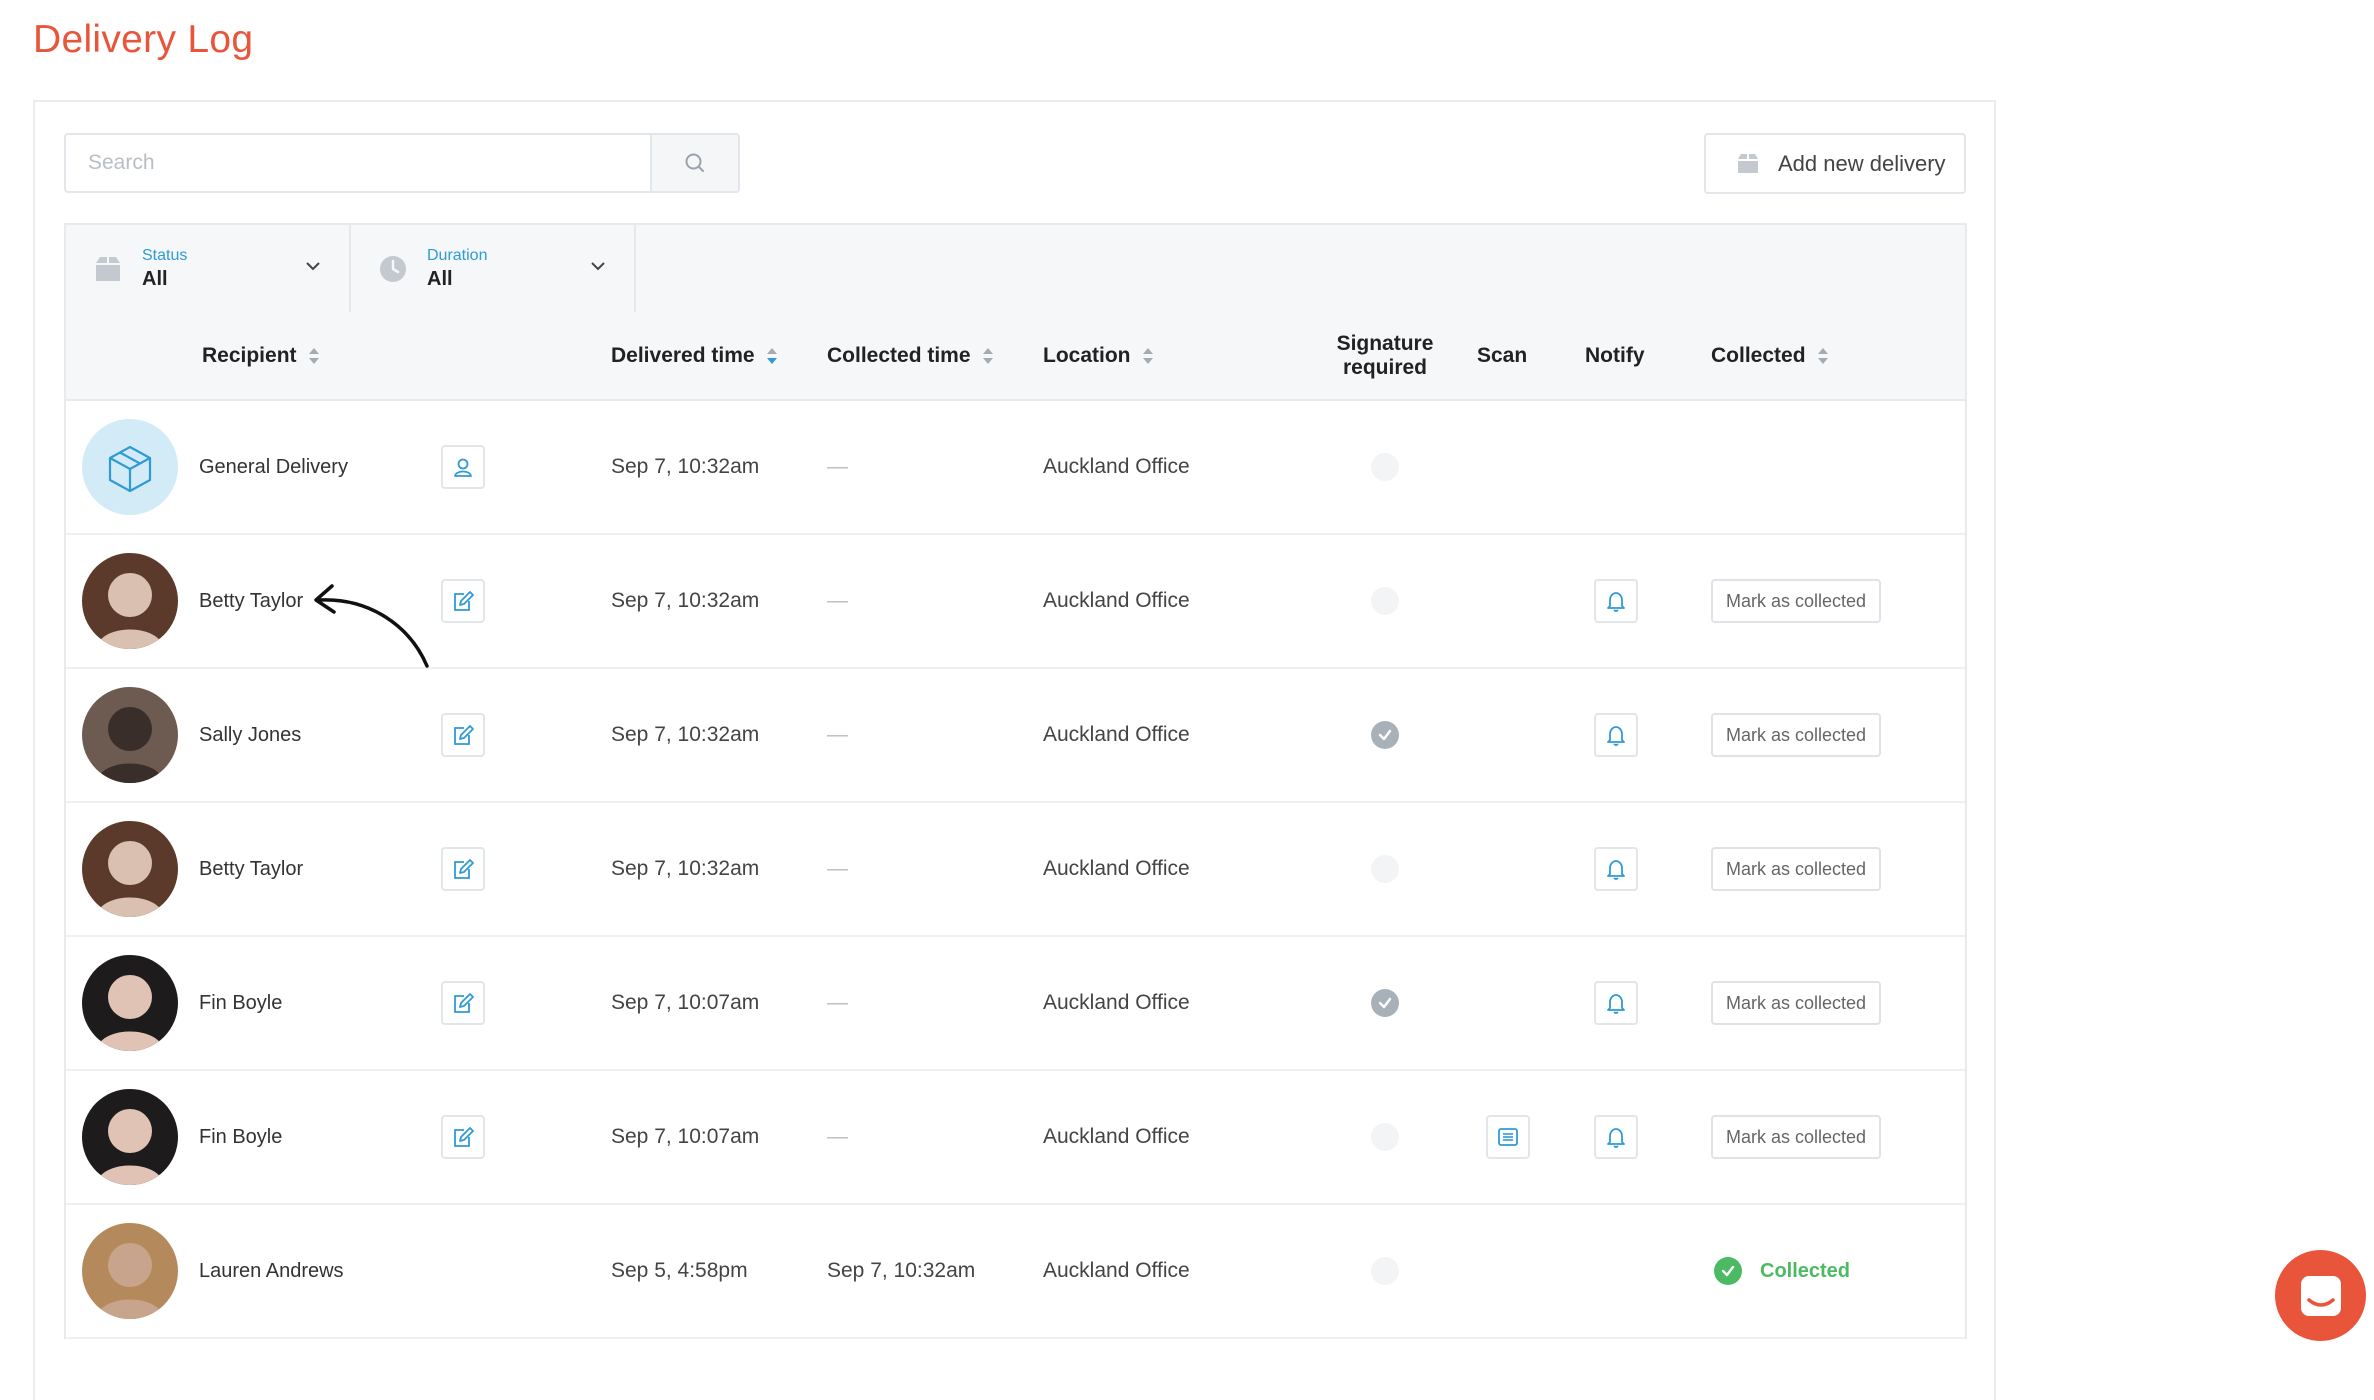 The image size is (2374, 1400). I want to click on clock-icon, so click(393, 268).